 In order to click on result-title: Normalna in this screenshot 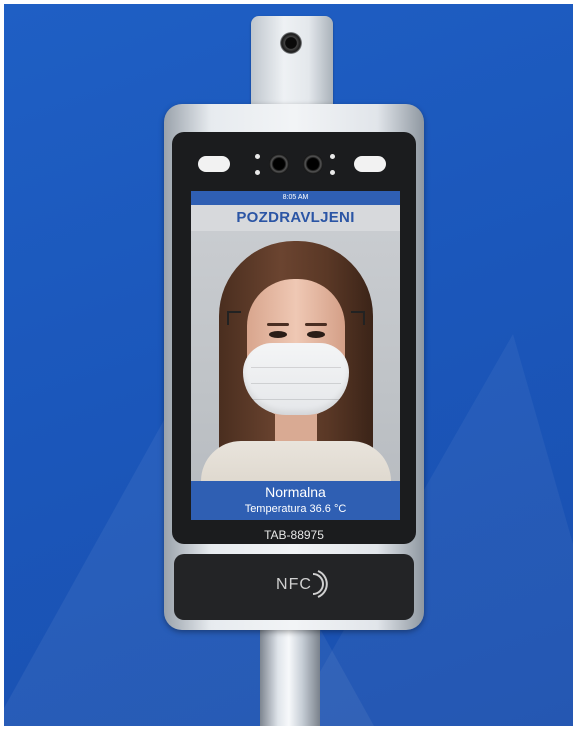, I will do `click(295, 492)`.